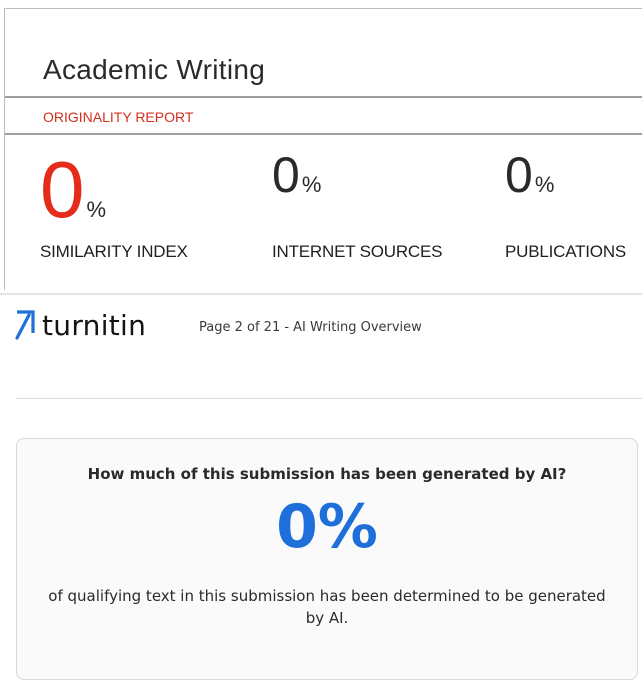 This screenshot has height=680, width=642. Describe the element at coordinates (321, 294) in the screenshot. I see `panel-edge` at that location.